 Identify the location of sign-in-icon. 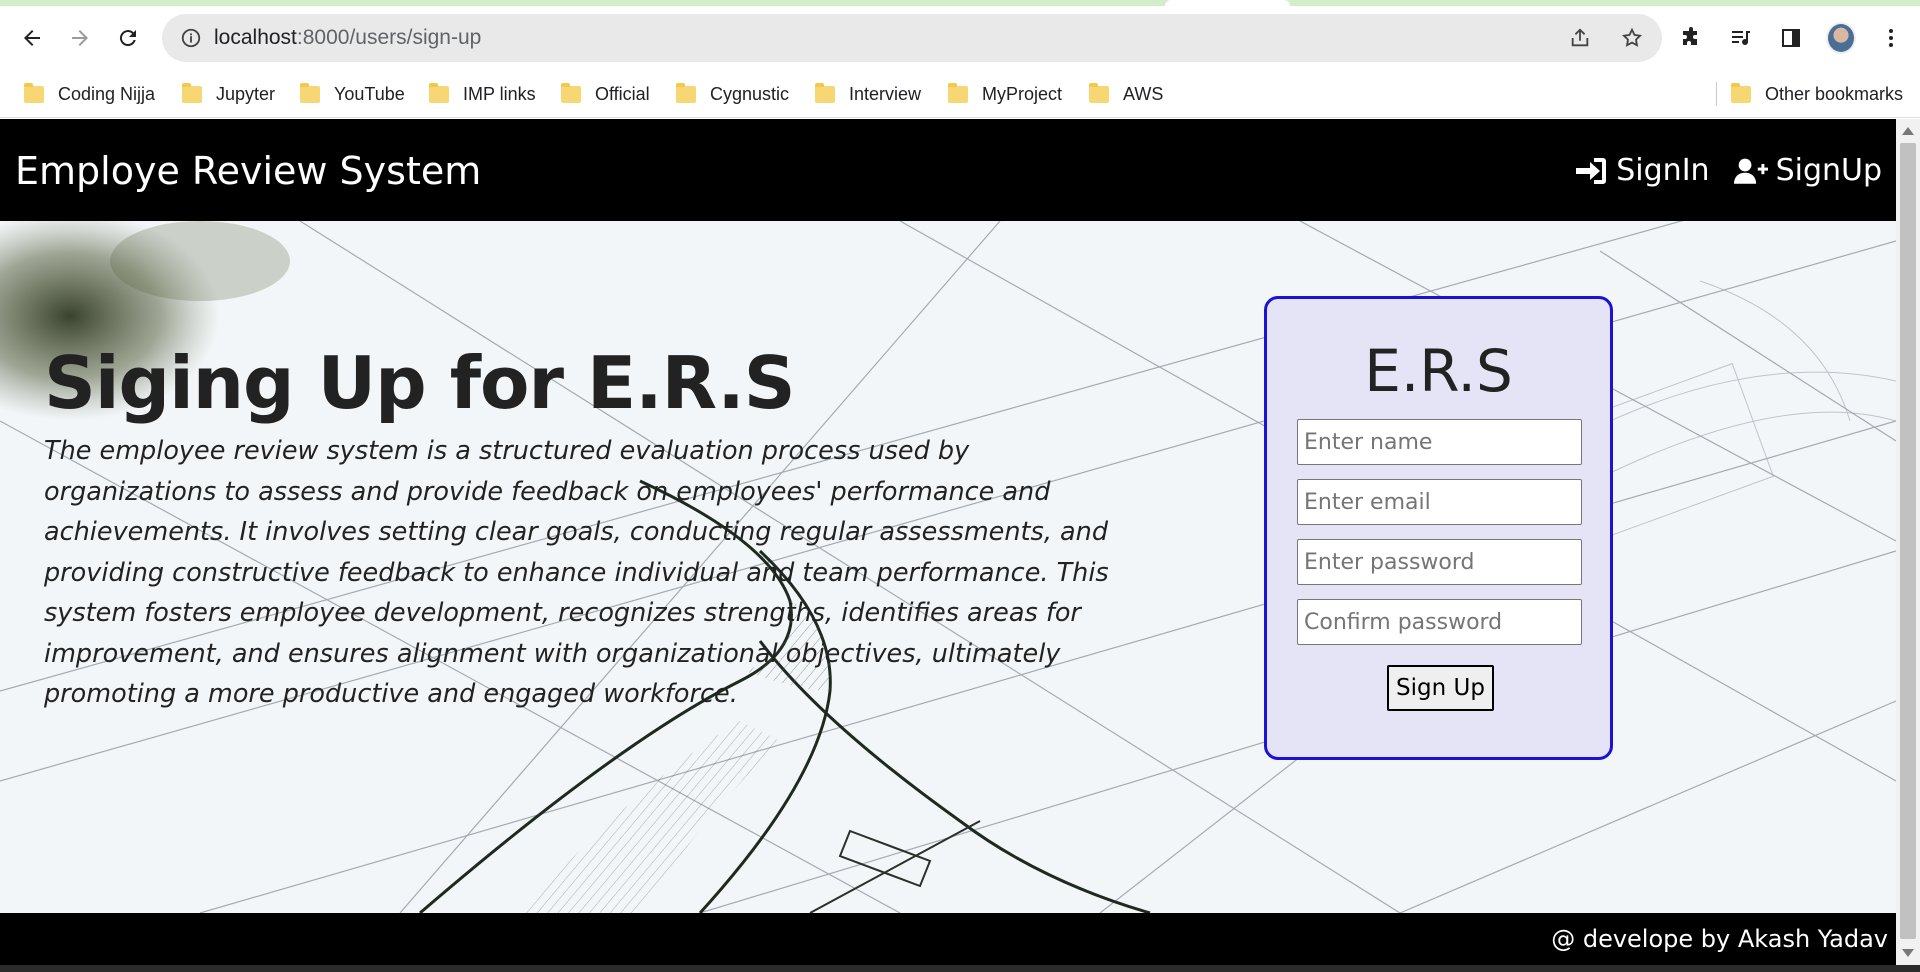
(1591, 170).